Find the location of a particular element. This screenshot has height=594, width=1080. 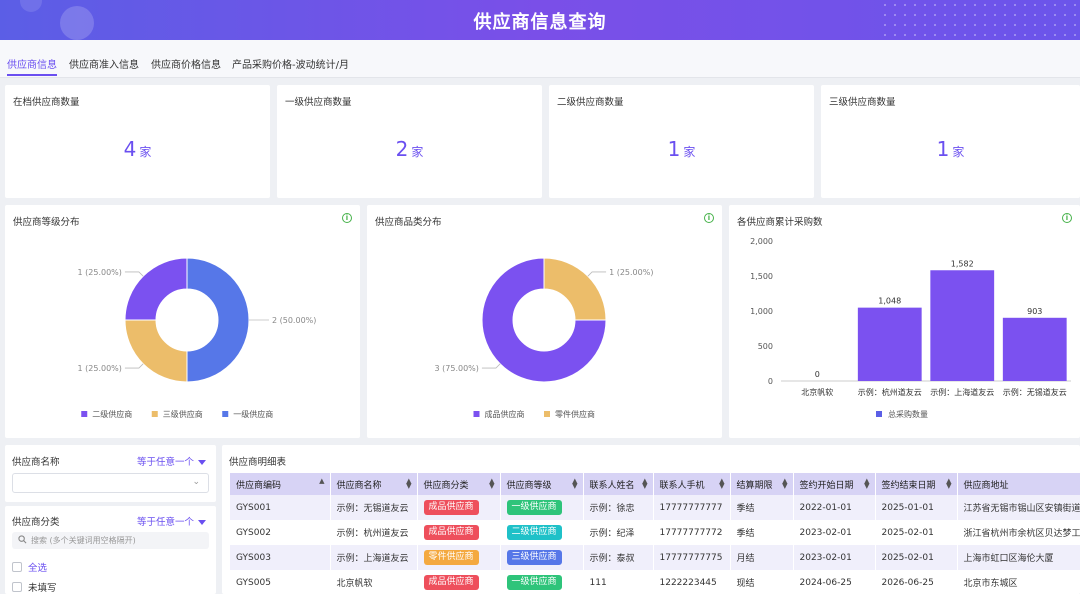

table-cell: 1222223445 is located at coordinates (692, 582).